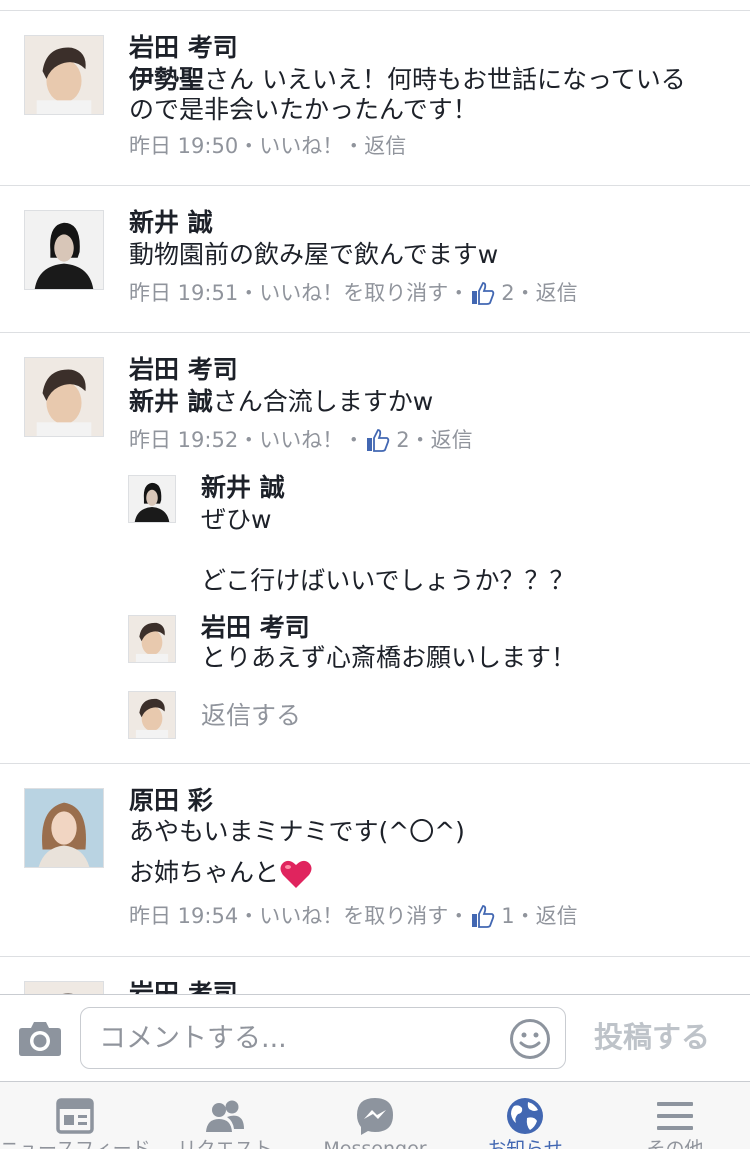 The width and height of the screenshot is (750, 1149). Describe the element at coordinates (525, 1143) in the screenshot. I see `tab-label: お知らせ` at that location.